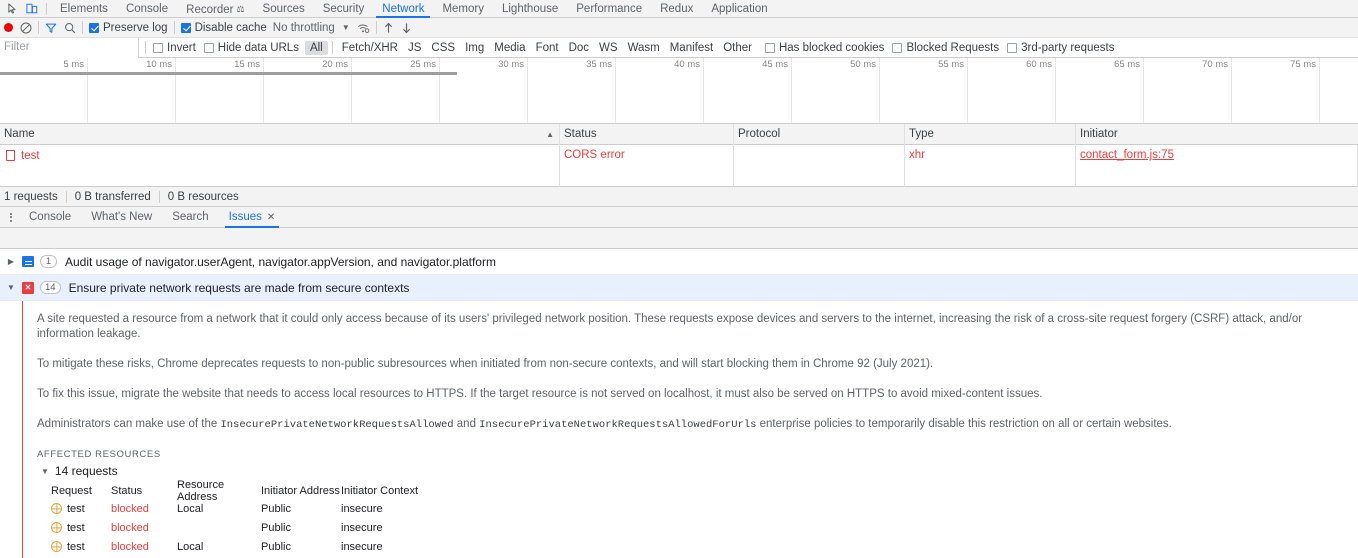 The height and width of the screenshot is (558, 1358). I want to click on drawer-tab-whats-new: What's New, so click(121, 217).